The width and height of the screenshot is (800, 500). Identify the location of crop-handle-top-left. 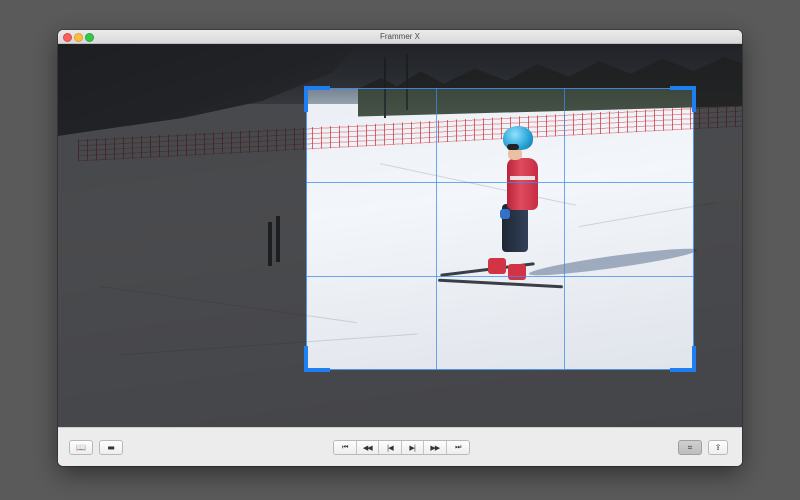
(317, 99).